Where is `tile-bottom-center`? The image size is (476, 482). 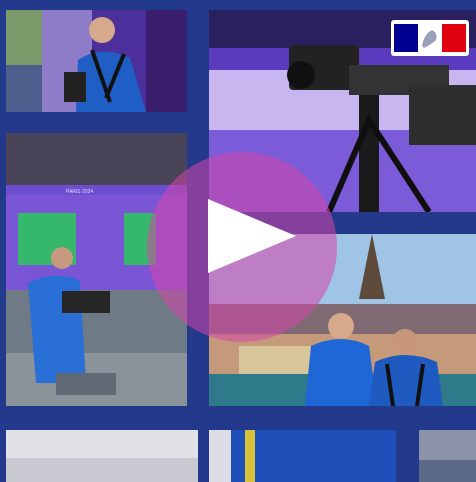
tile-bottom-center is located at coordinates (302, 456).